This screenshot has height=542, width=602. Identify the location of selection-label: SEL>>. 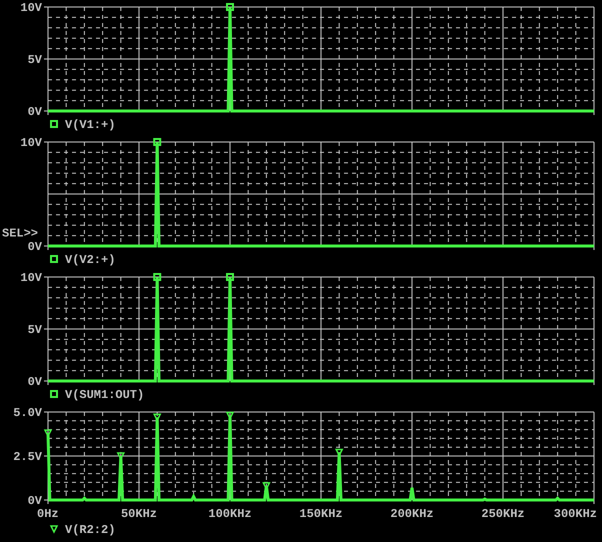
(20, 233).